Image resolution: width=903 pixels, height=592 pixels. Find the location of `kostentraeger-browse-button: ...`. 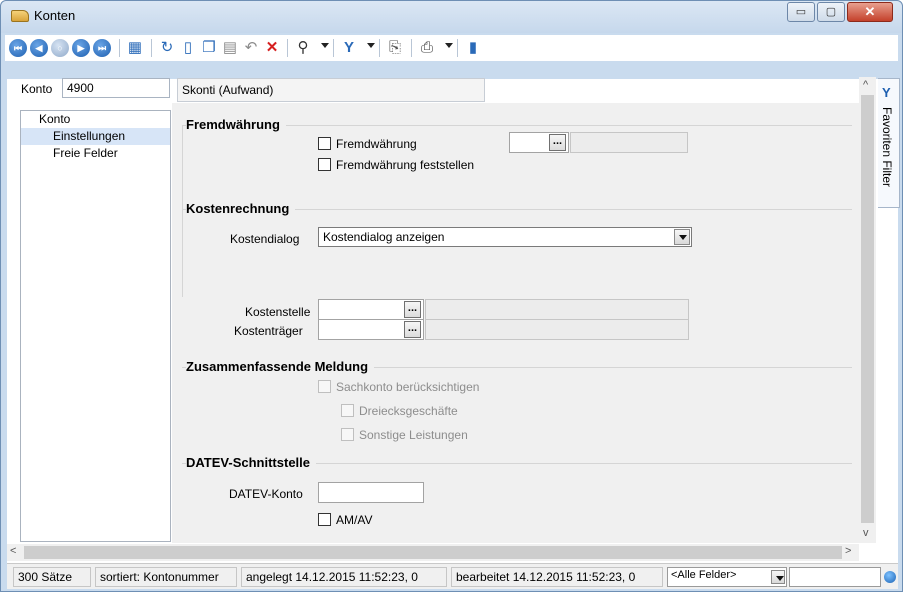

kostentraeger-browse-button: ... is located at coordinates (412, 329).